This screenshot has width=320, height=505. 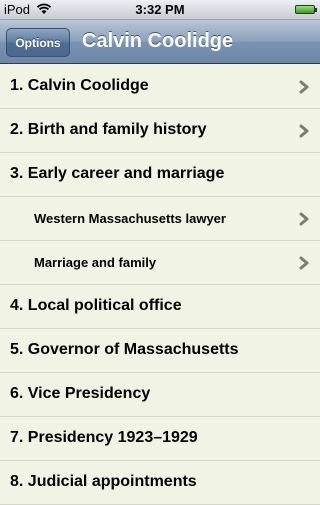 I want to click on list-item: 4. Local political office, so click(x=160, y=307).